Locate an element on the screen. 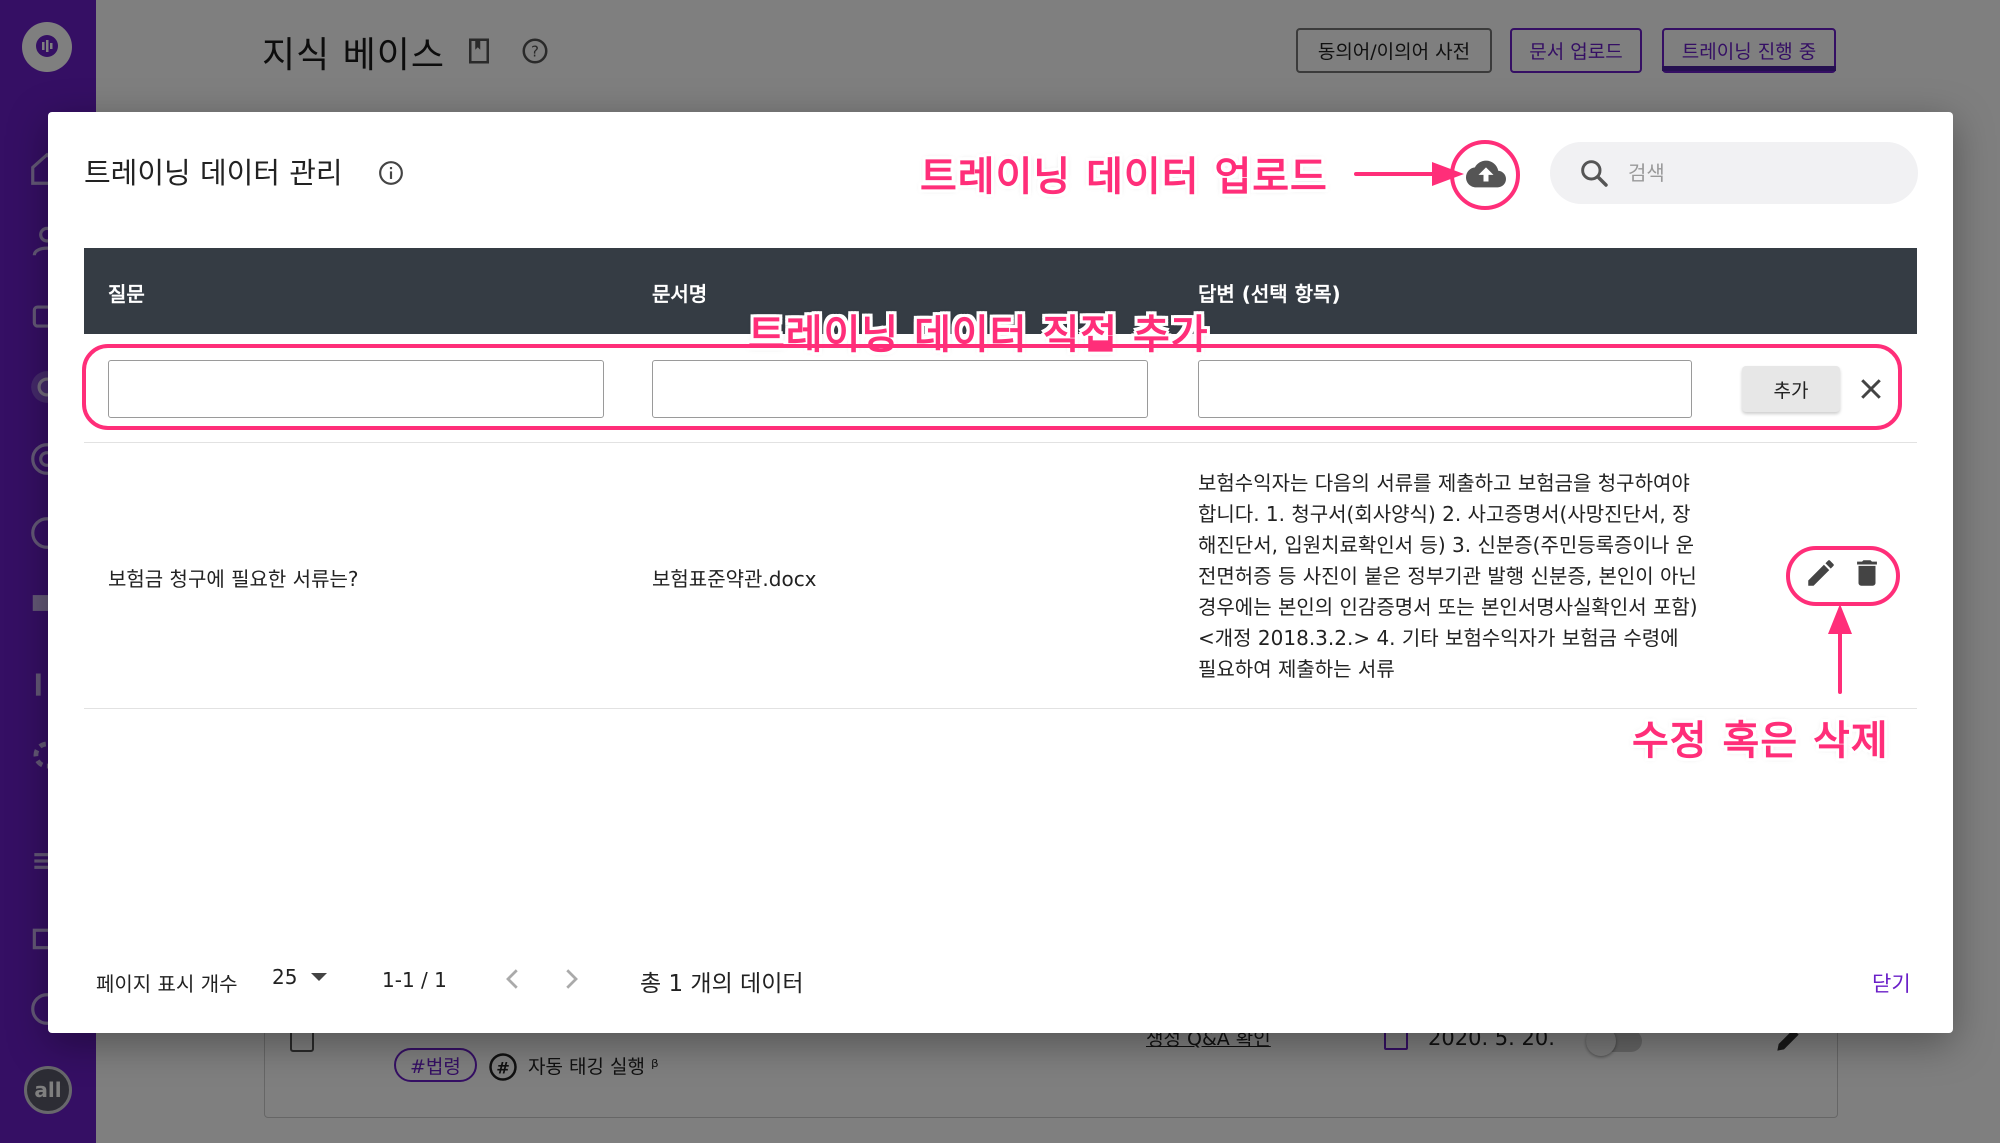 Image resolution: width=2000 pixels, height=1143 pixels. annotation-edit-delete-box is located at coordinates (1843, 576).